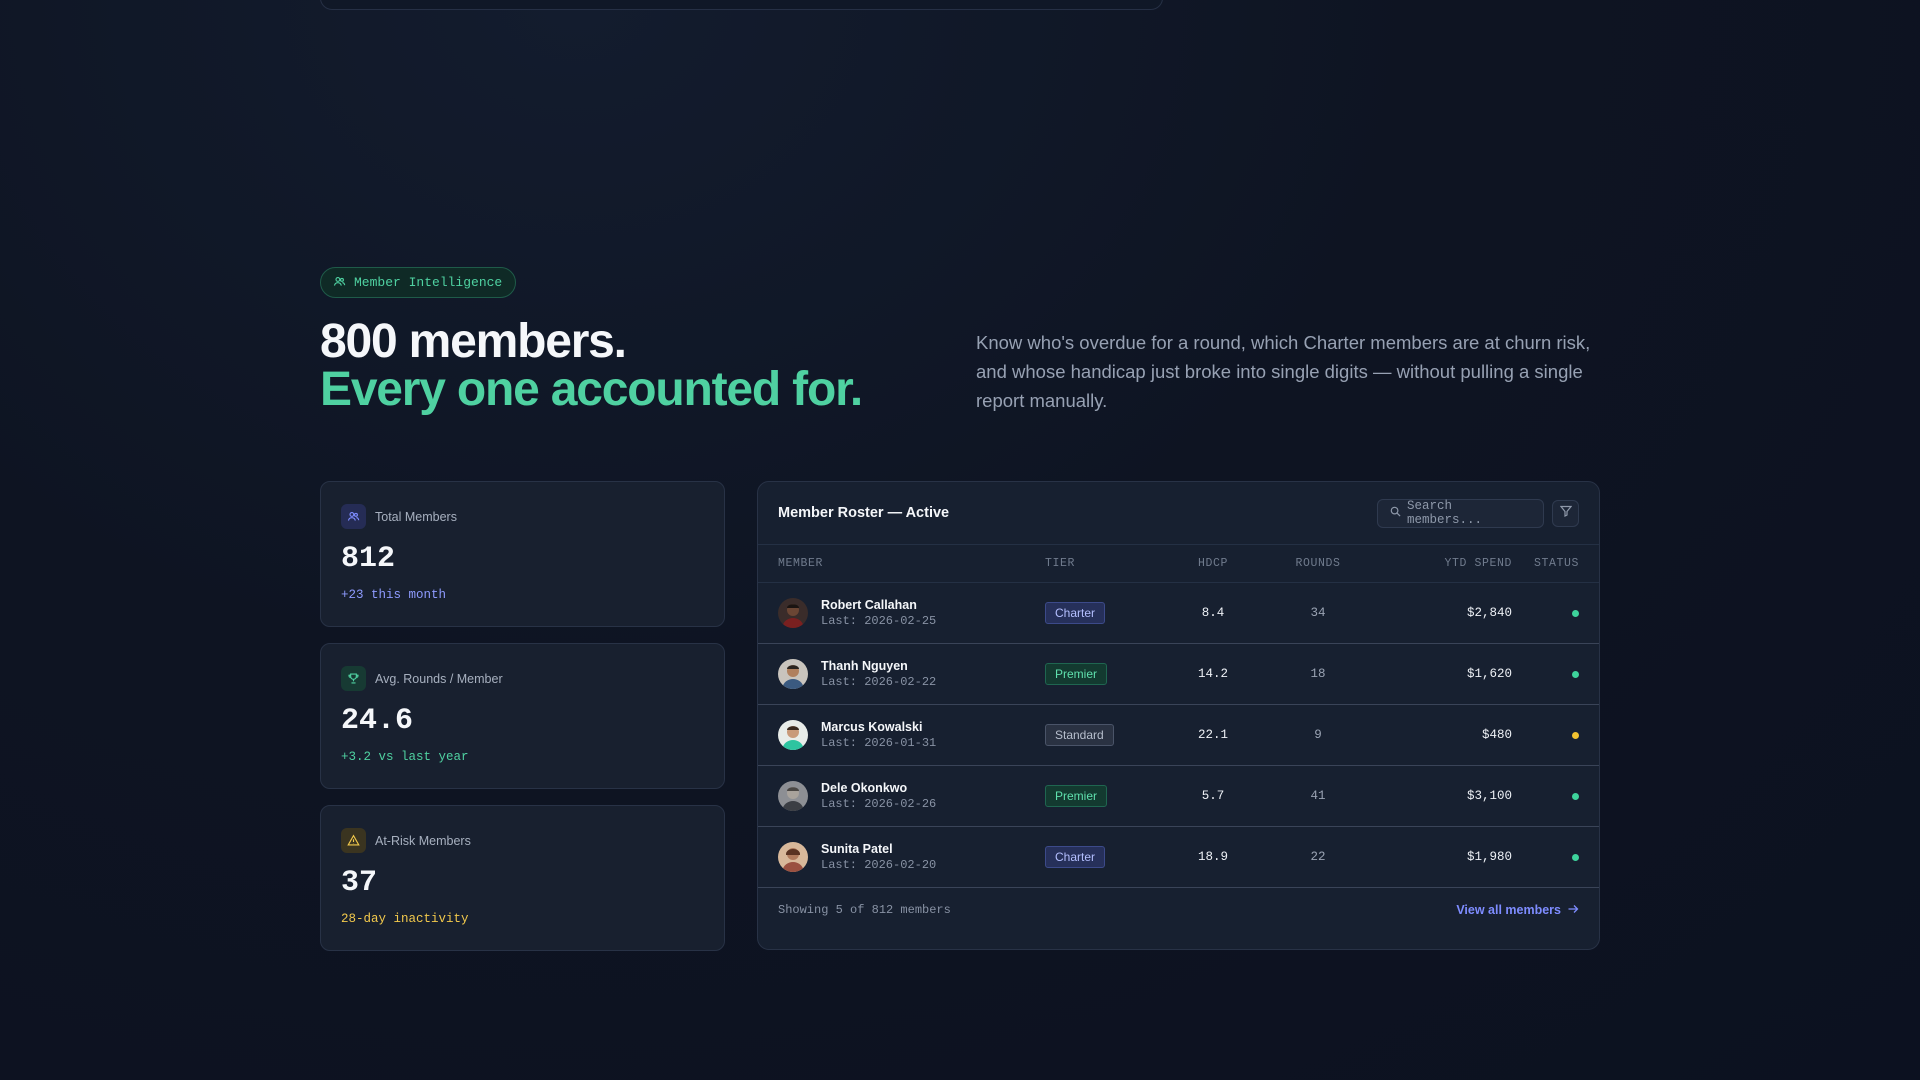  I want to click on section-badge: Member Intelligence, so click(418, 282).